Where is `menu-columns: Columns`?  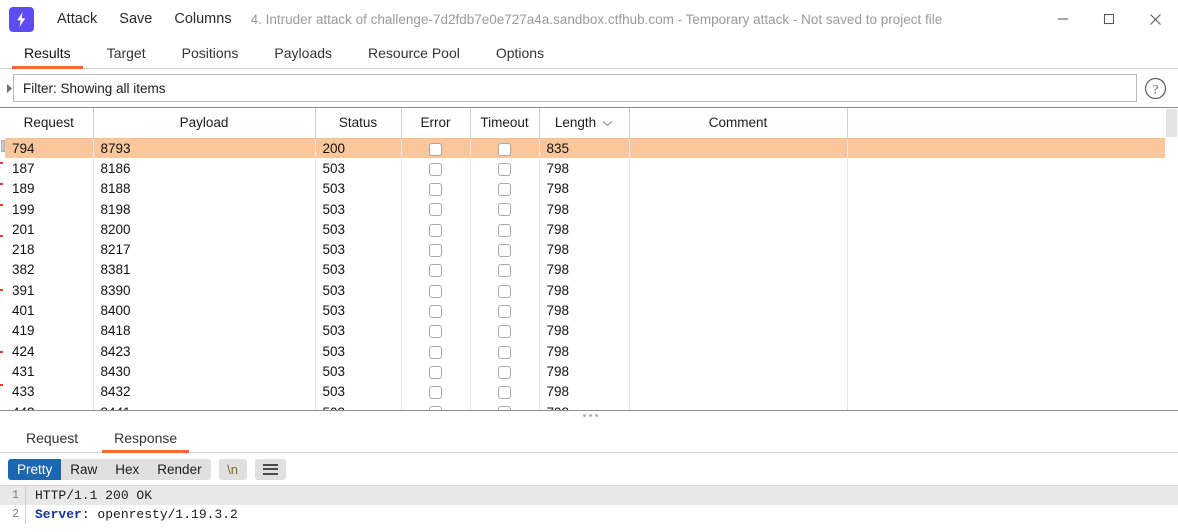
menu-columns: Columns is located at coordinates (202, 19).